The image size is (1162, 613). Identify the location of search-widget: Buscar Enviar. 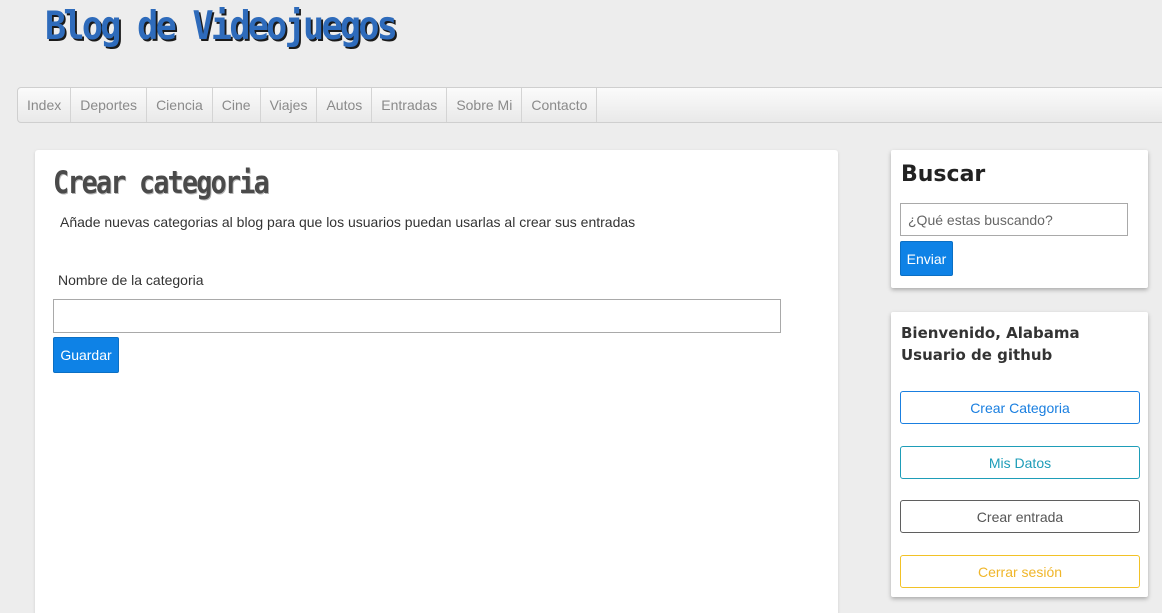
(1019, 219).